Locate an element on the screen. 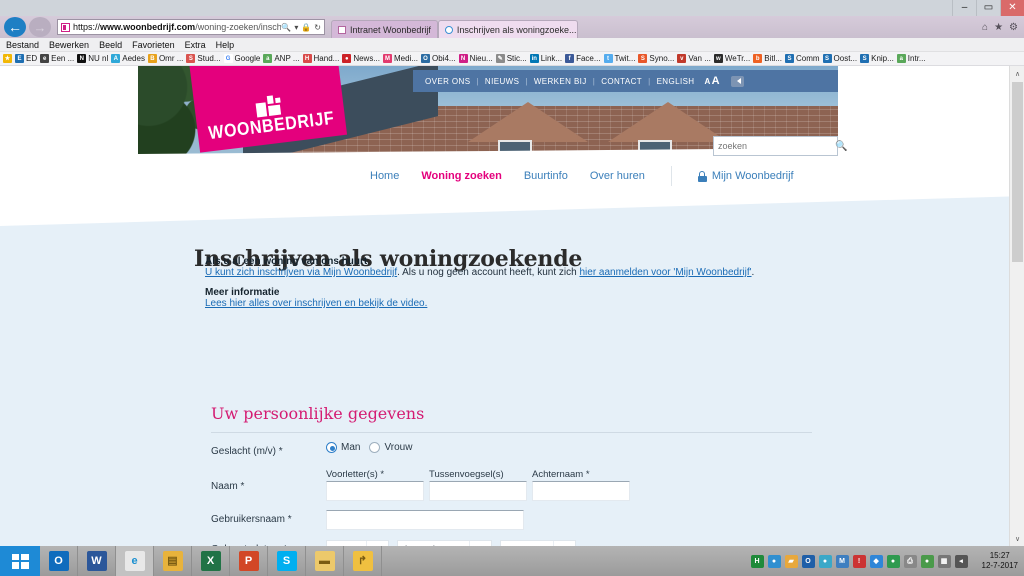 The image size is (1024, 576). hp-icon: H is located at coordinates (757, 561).